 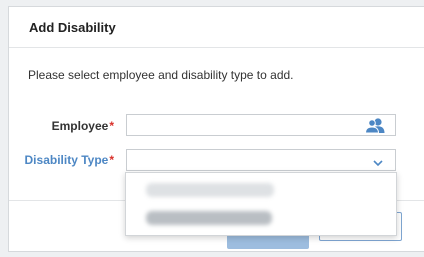 What do you see at coordinates (374, 125) in the screenshot?
I see `user-group-icon` at bounding box center [374, 125].